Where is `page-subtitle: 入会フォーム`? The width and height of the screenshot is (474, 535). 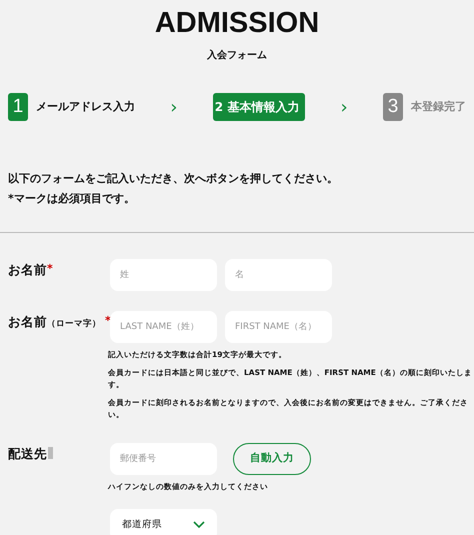 page-subtitle: 入会フォーム is located at coordinates (237, 55).